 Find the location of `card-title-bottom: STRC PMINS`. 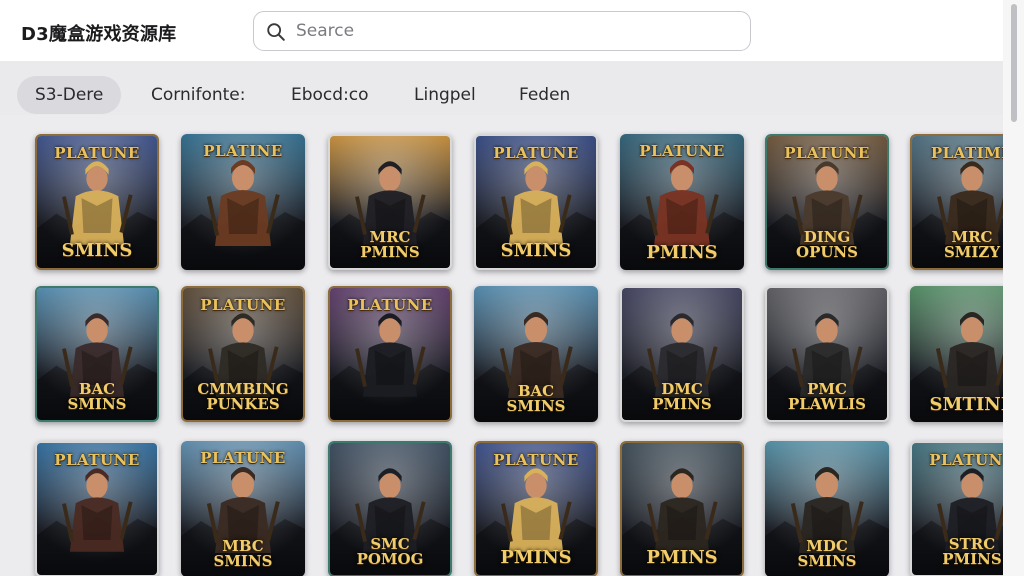

card-title-bottom: STRC PMINS is located at coordinates (972, 551).